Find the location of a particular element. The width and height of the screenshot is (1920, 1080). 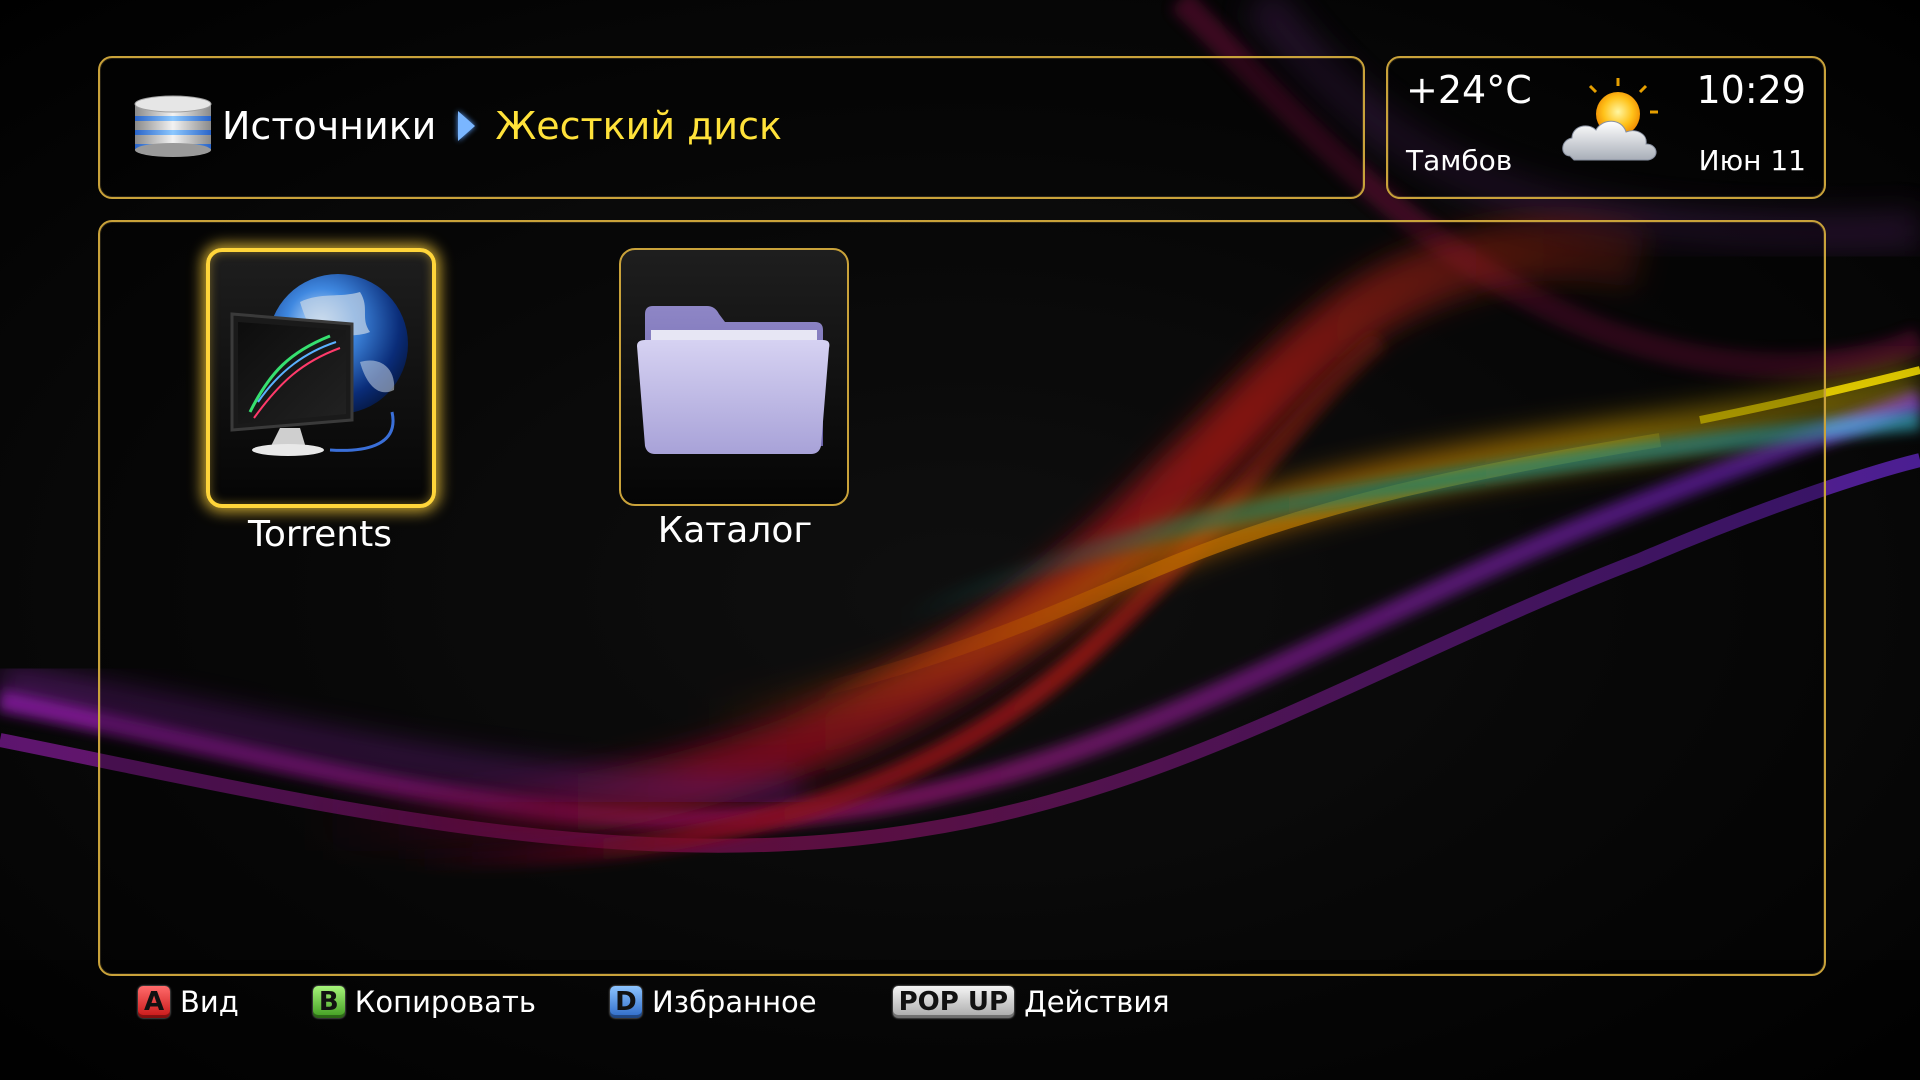

red-key-icon: A is located at coordinates (154, 1002).